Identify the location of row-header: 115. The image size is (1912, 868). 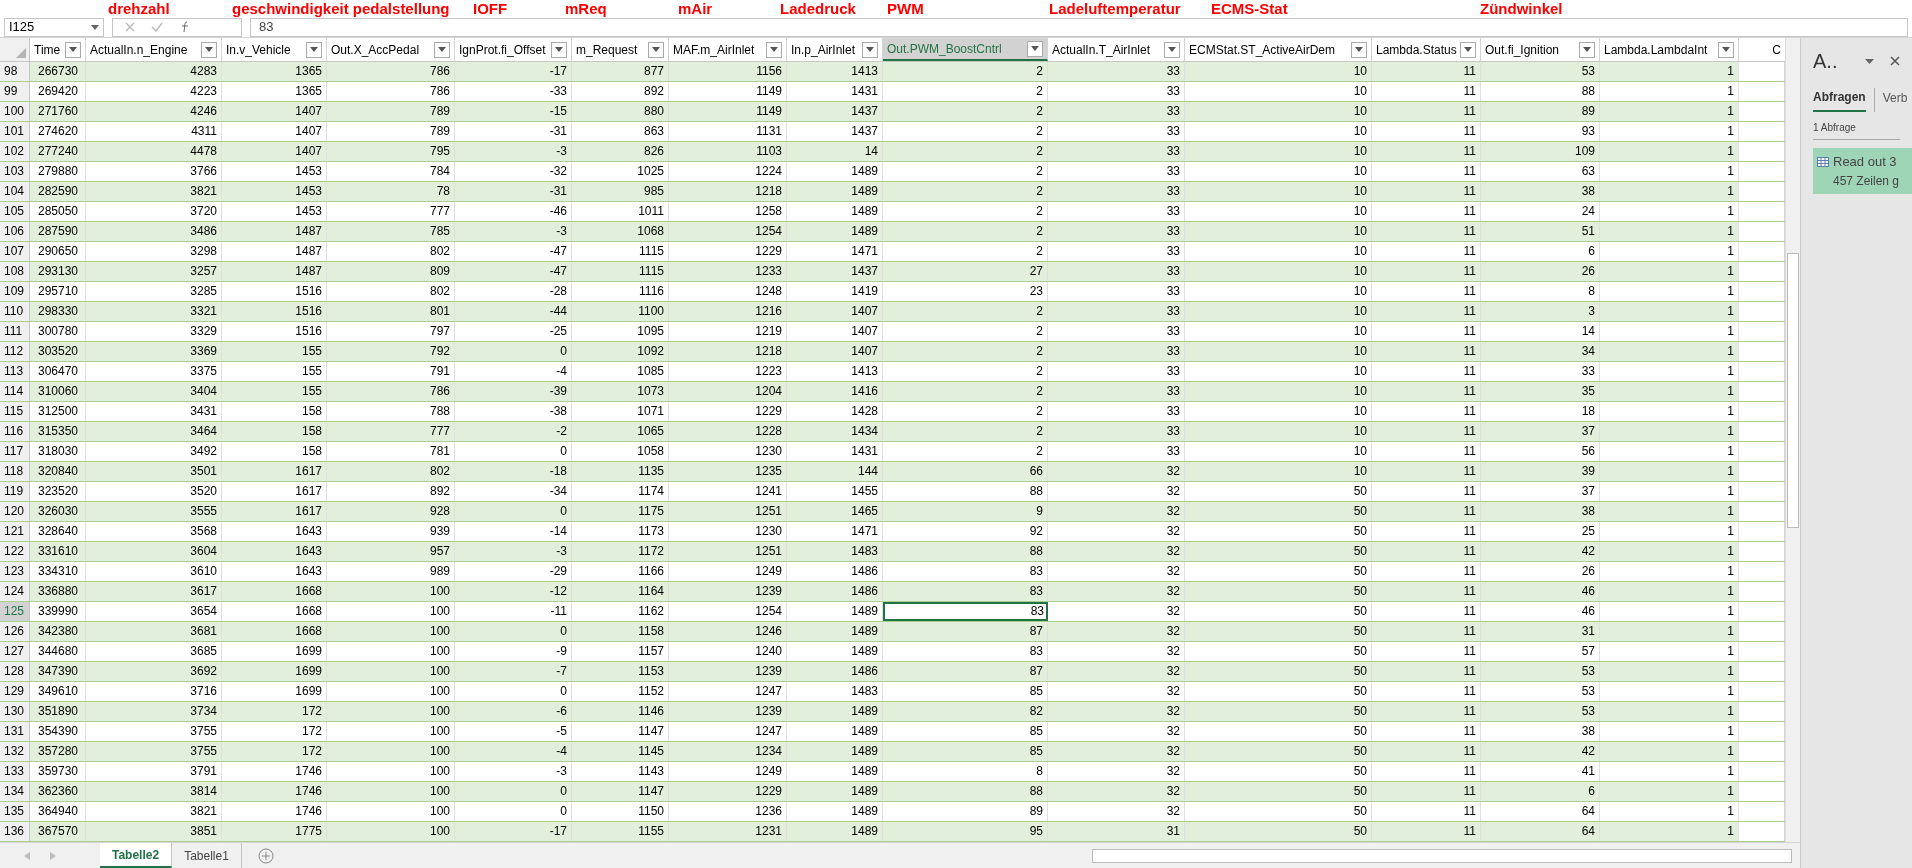
(15, 411).